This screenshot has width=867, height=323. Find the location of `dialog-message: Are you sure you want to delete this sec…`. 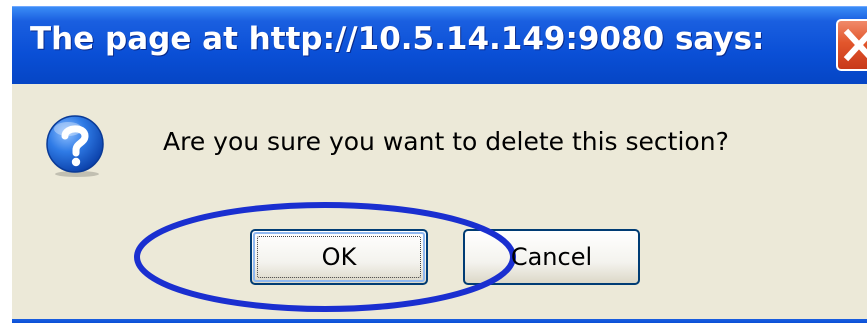

dialog-message: Are you sure you want to delete this sec… is located at coordinates (446, 141).